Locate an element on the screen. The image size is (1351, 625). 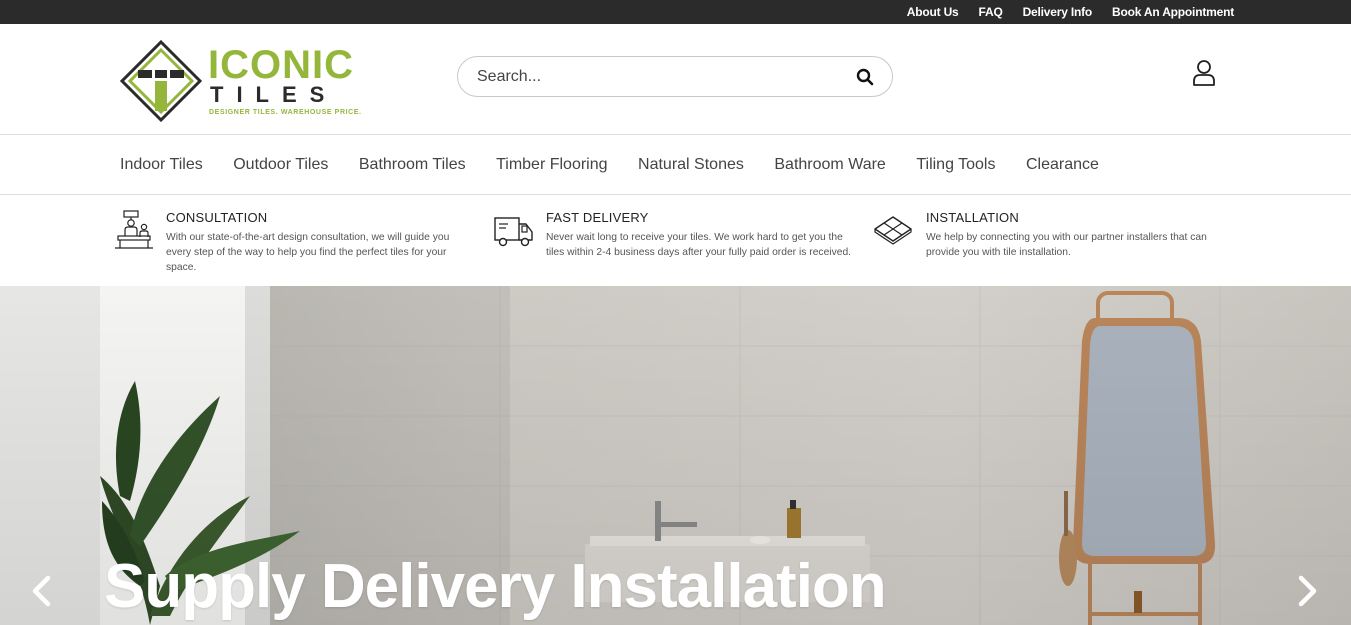
about-us-link: About Us is located at coordinates (933, 12).